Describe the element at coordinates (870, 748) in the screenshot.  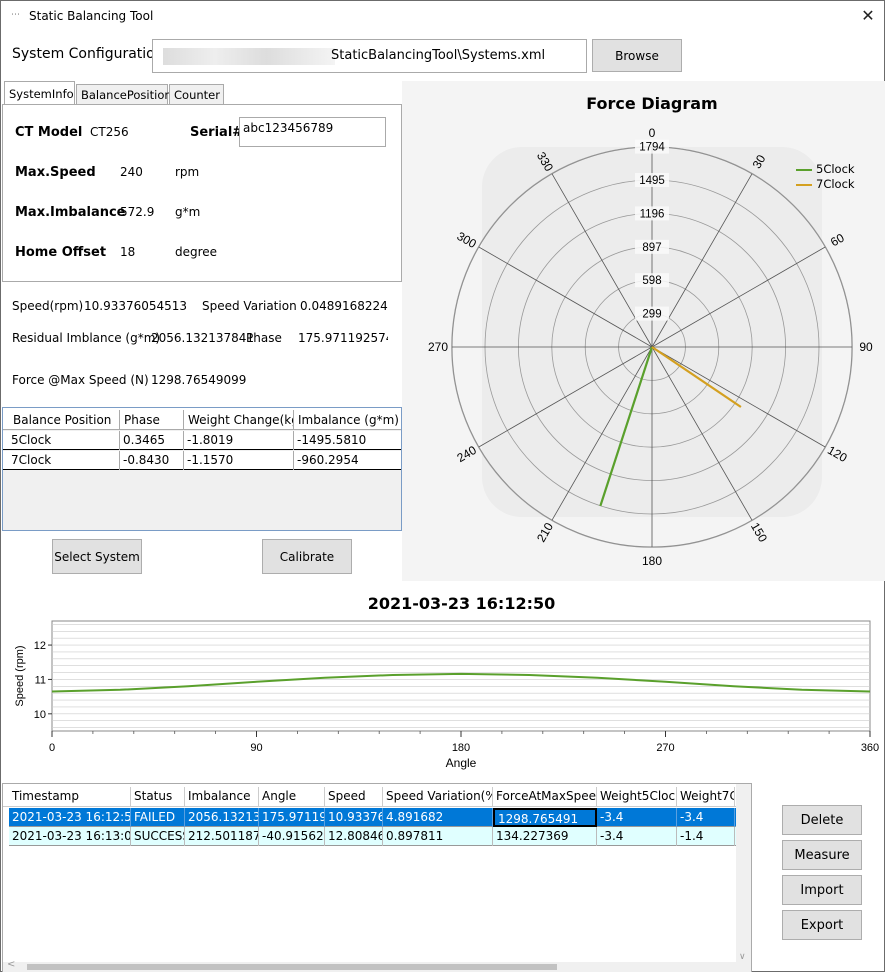
I see `x-tick-label: 360` at that location.